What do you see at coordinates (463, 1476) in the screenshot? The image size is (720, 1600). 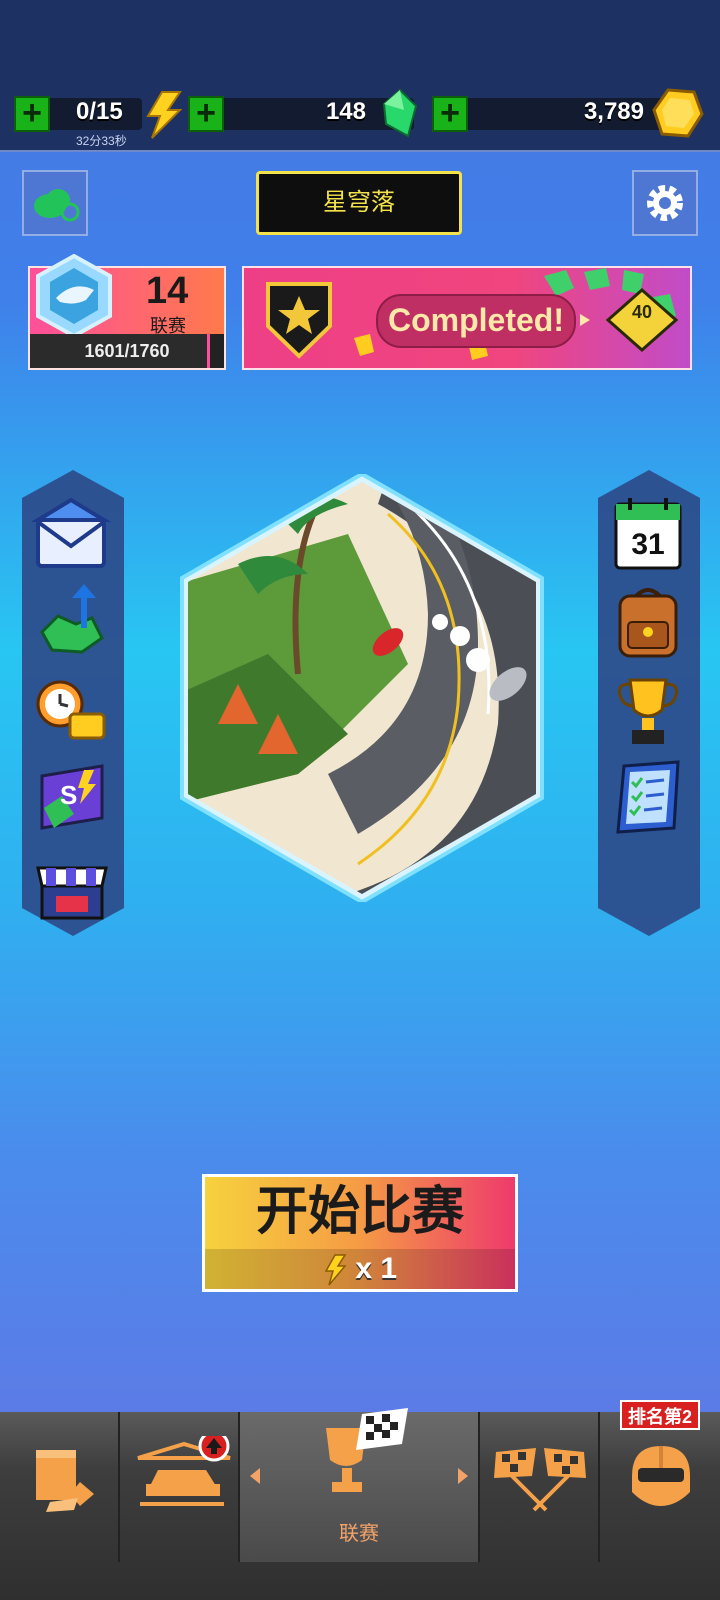 I see `nav-next-arrow-icon` at bounding box center [463, 1476].